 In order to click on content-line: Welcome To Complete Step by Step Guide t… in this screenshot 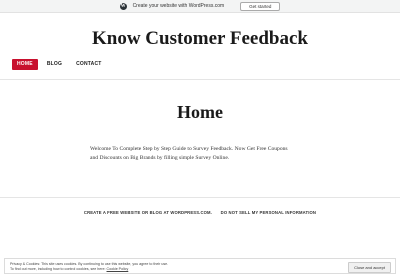, I will do `click(189, 149)`.